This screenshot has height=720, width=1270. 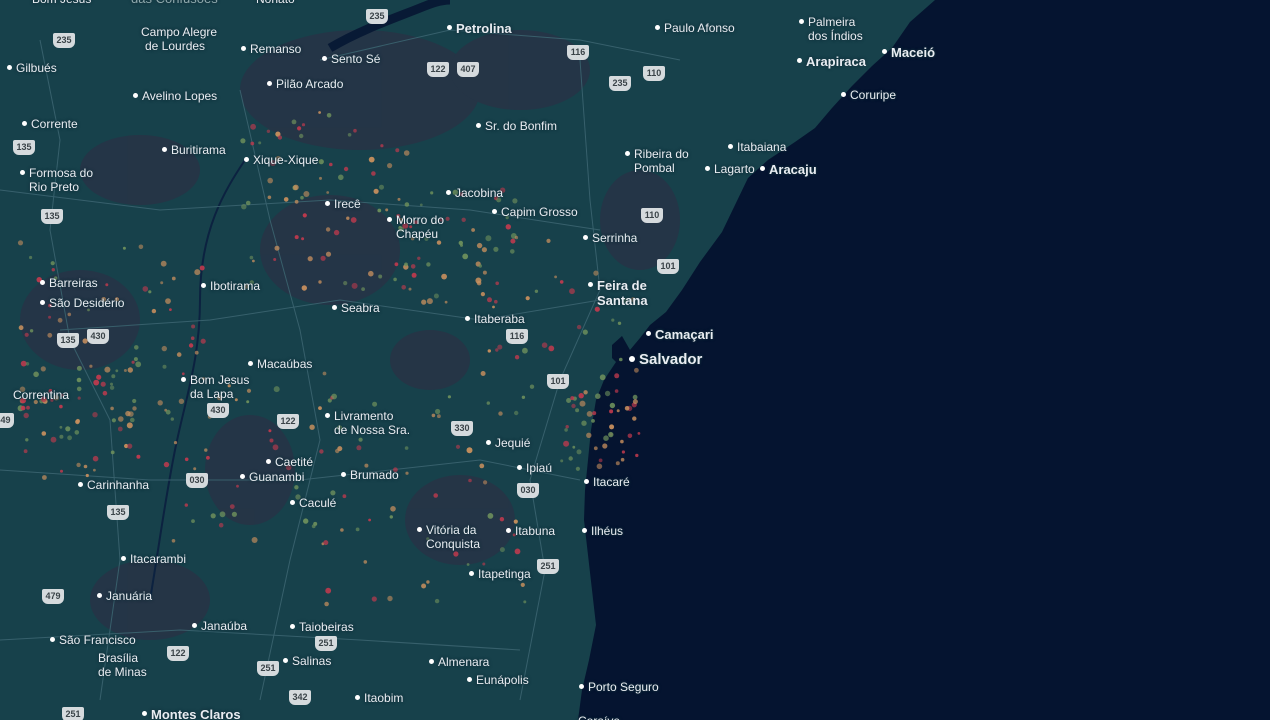 I want to click on city-label: Morro do, so click(x=415, y=220).